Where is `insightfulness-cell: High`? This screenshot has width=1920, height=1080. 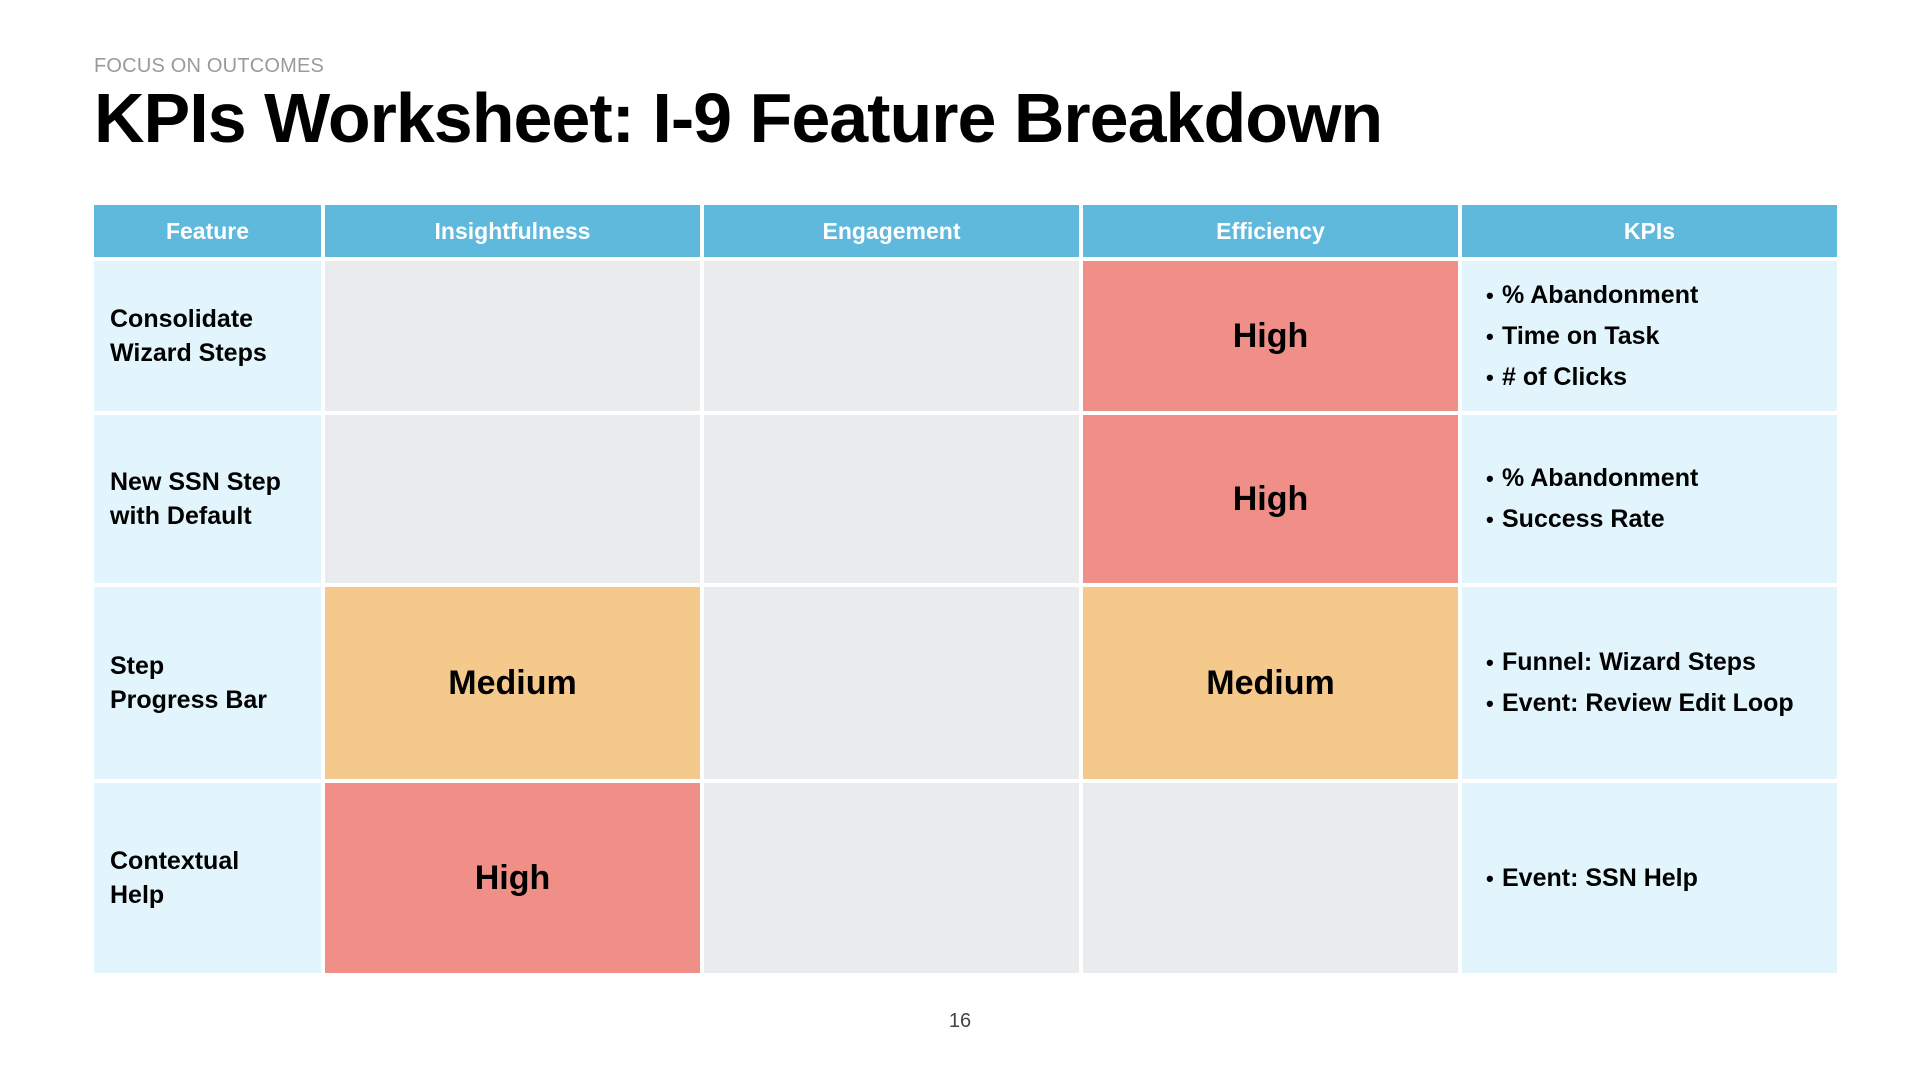 insightfulness-cell: High is located at coordinates (512, 878).